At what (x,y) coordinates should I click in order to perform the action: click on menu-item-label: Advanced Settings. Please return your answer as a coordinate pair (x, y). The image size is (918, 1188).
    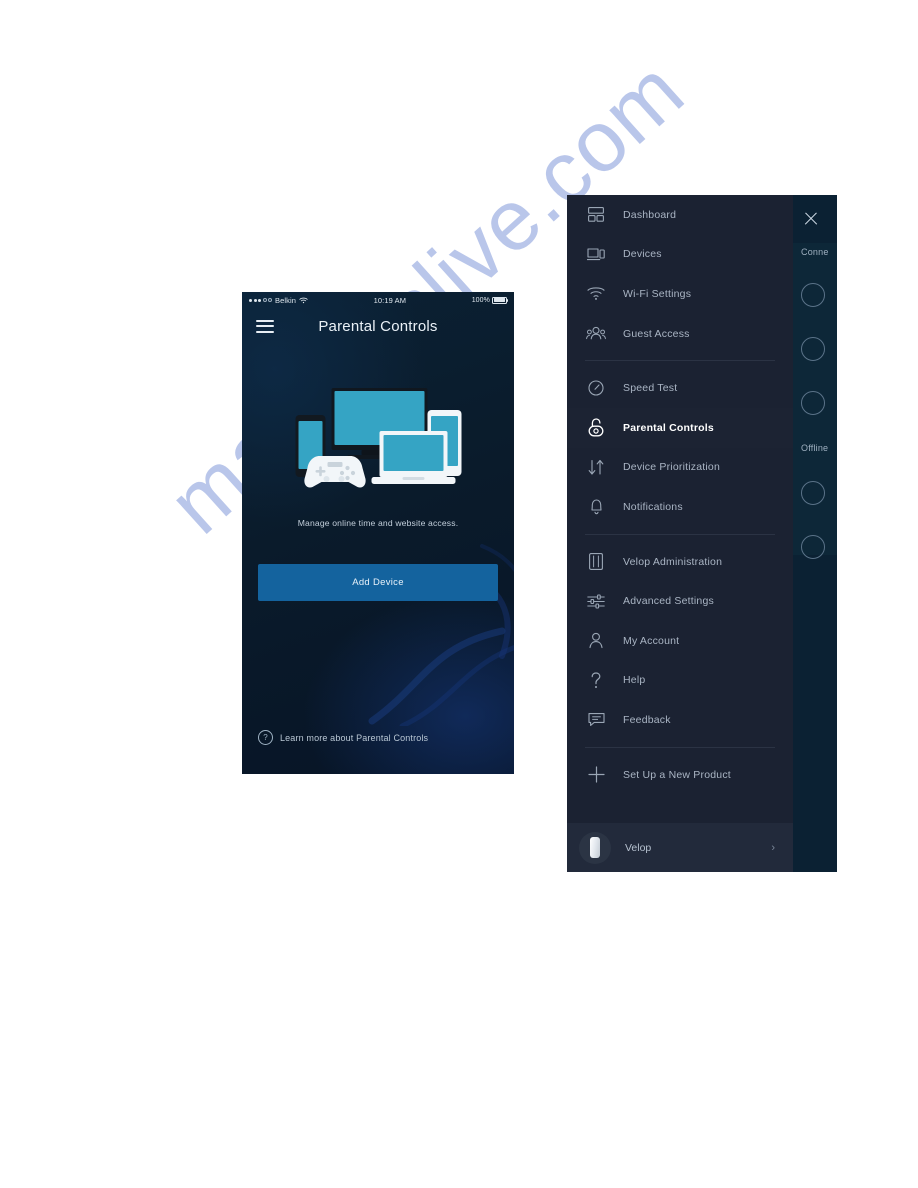
    Looking at the image, I should click on (668, 601).